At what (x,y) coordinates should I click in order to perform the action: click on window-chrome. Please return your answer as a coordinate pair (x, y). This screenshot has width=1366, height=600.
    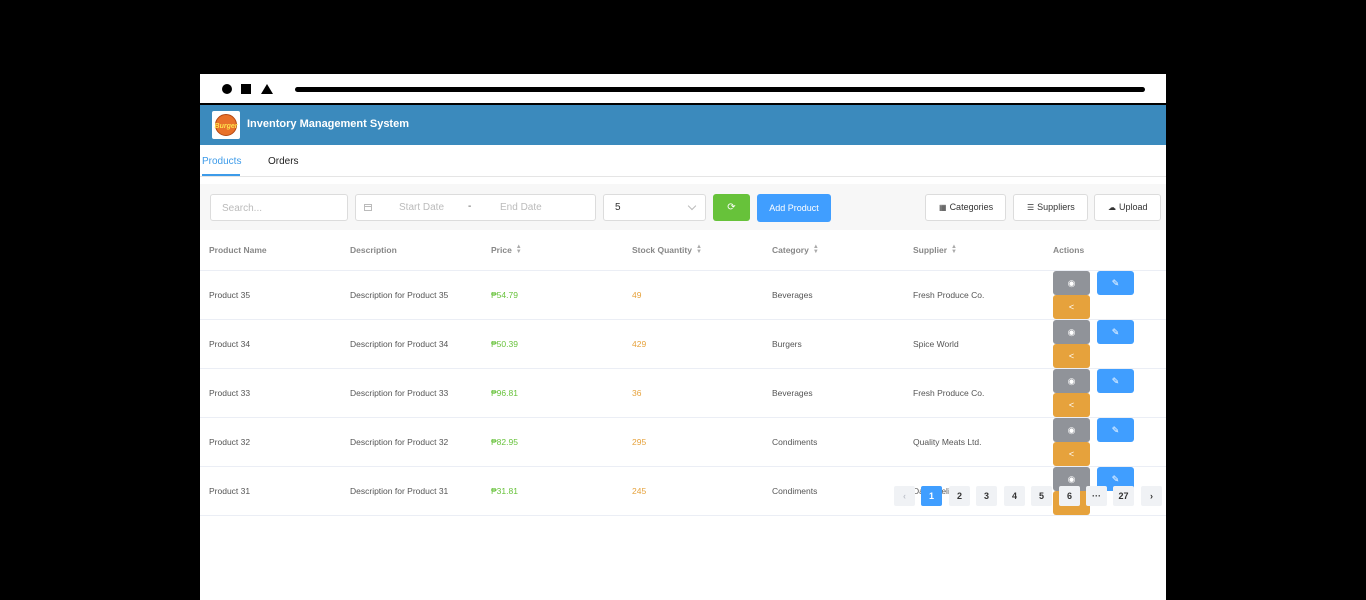
    Looking at the image, I should click on (683, 88).